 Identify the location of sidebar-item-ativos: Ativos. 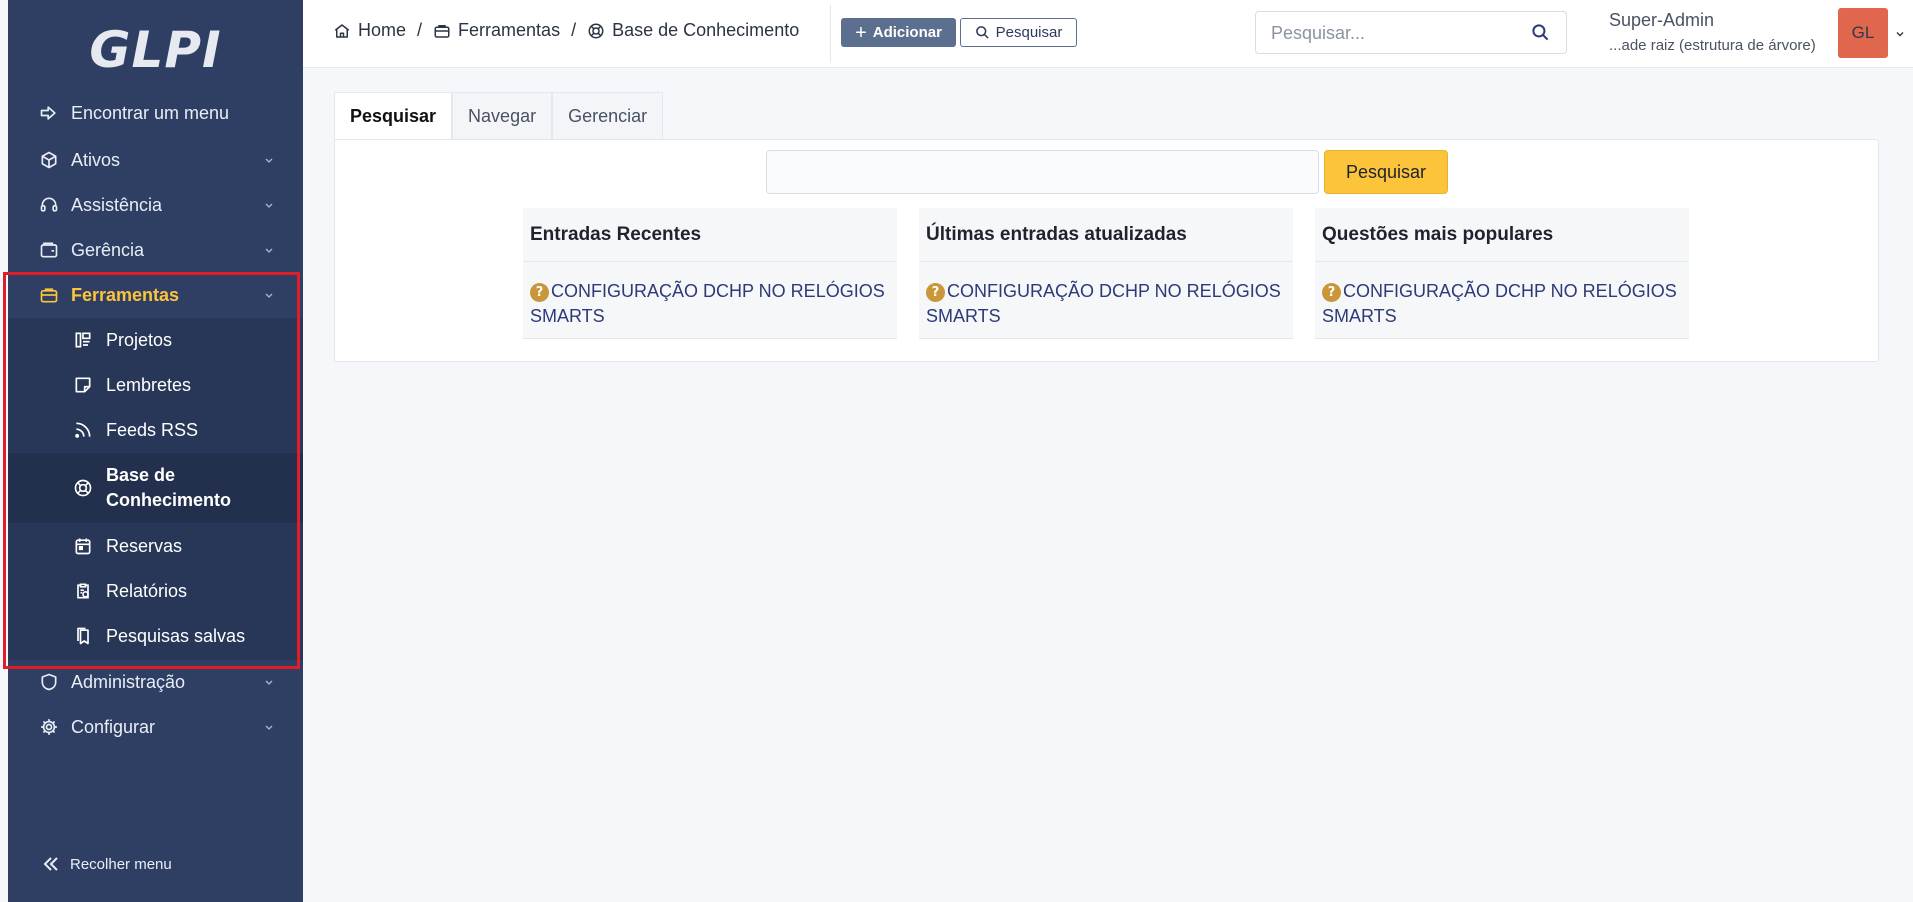
(155, 160).